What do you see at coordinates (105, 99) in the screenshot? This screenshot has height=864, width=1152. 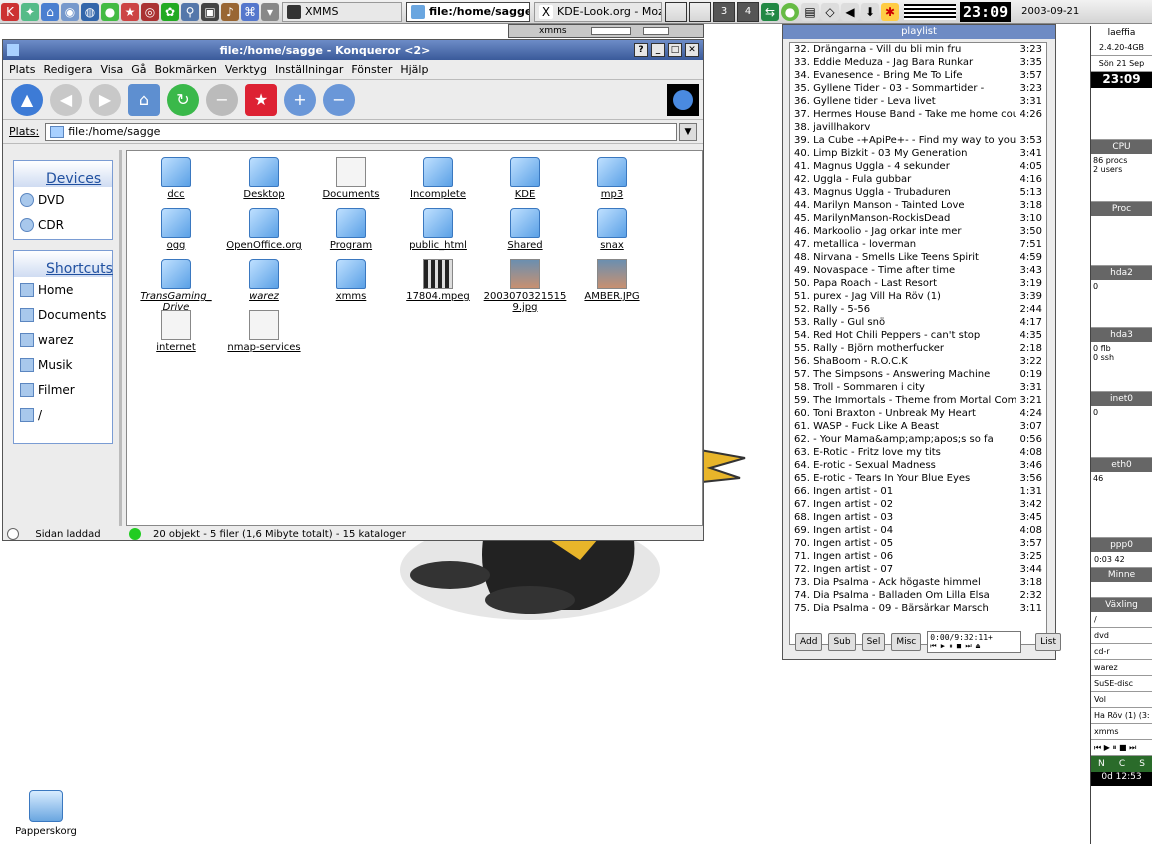 I see `forward-arrow-icon: ▶` at bounding box center [105, 99].